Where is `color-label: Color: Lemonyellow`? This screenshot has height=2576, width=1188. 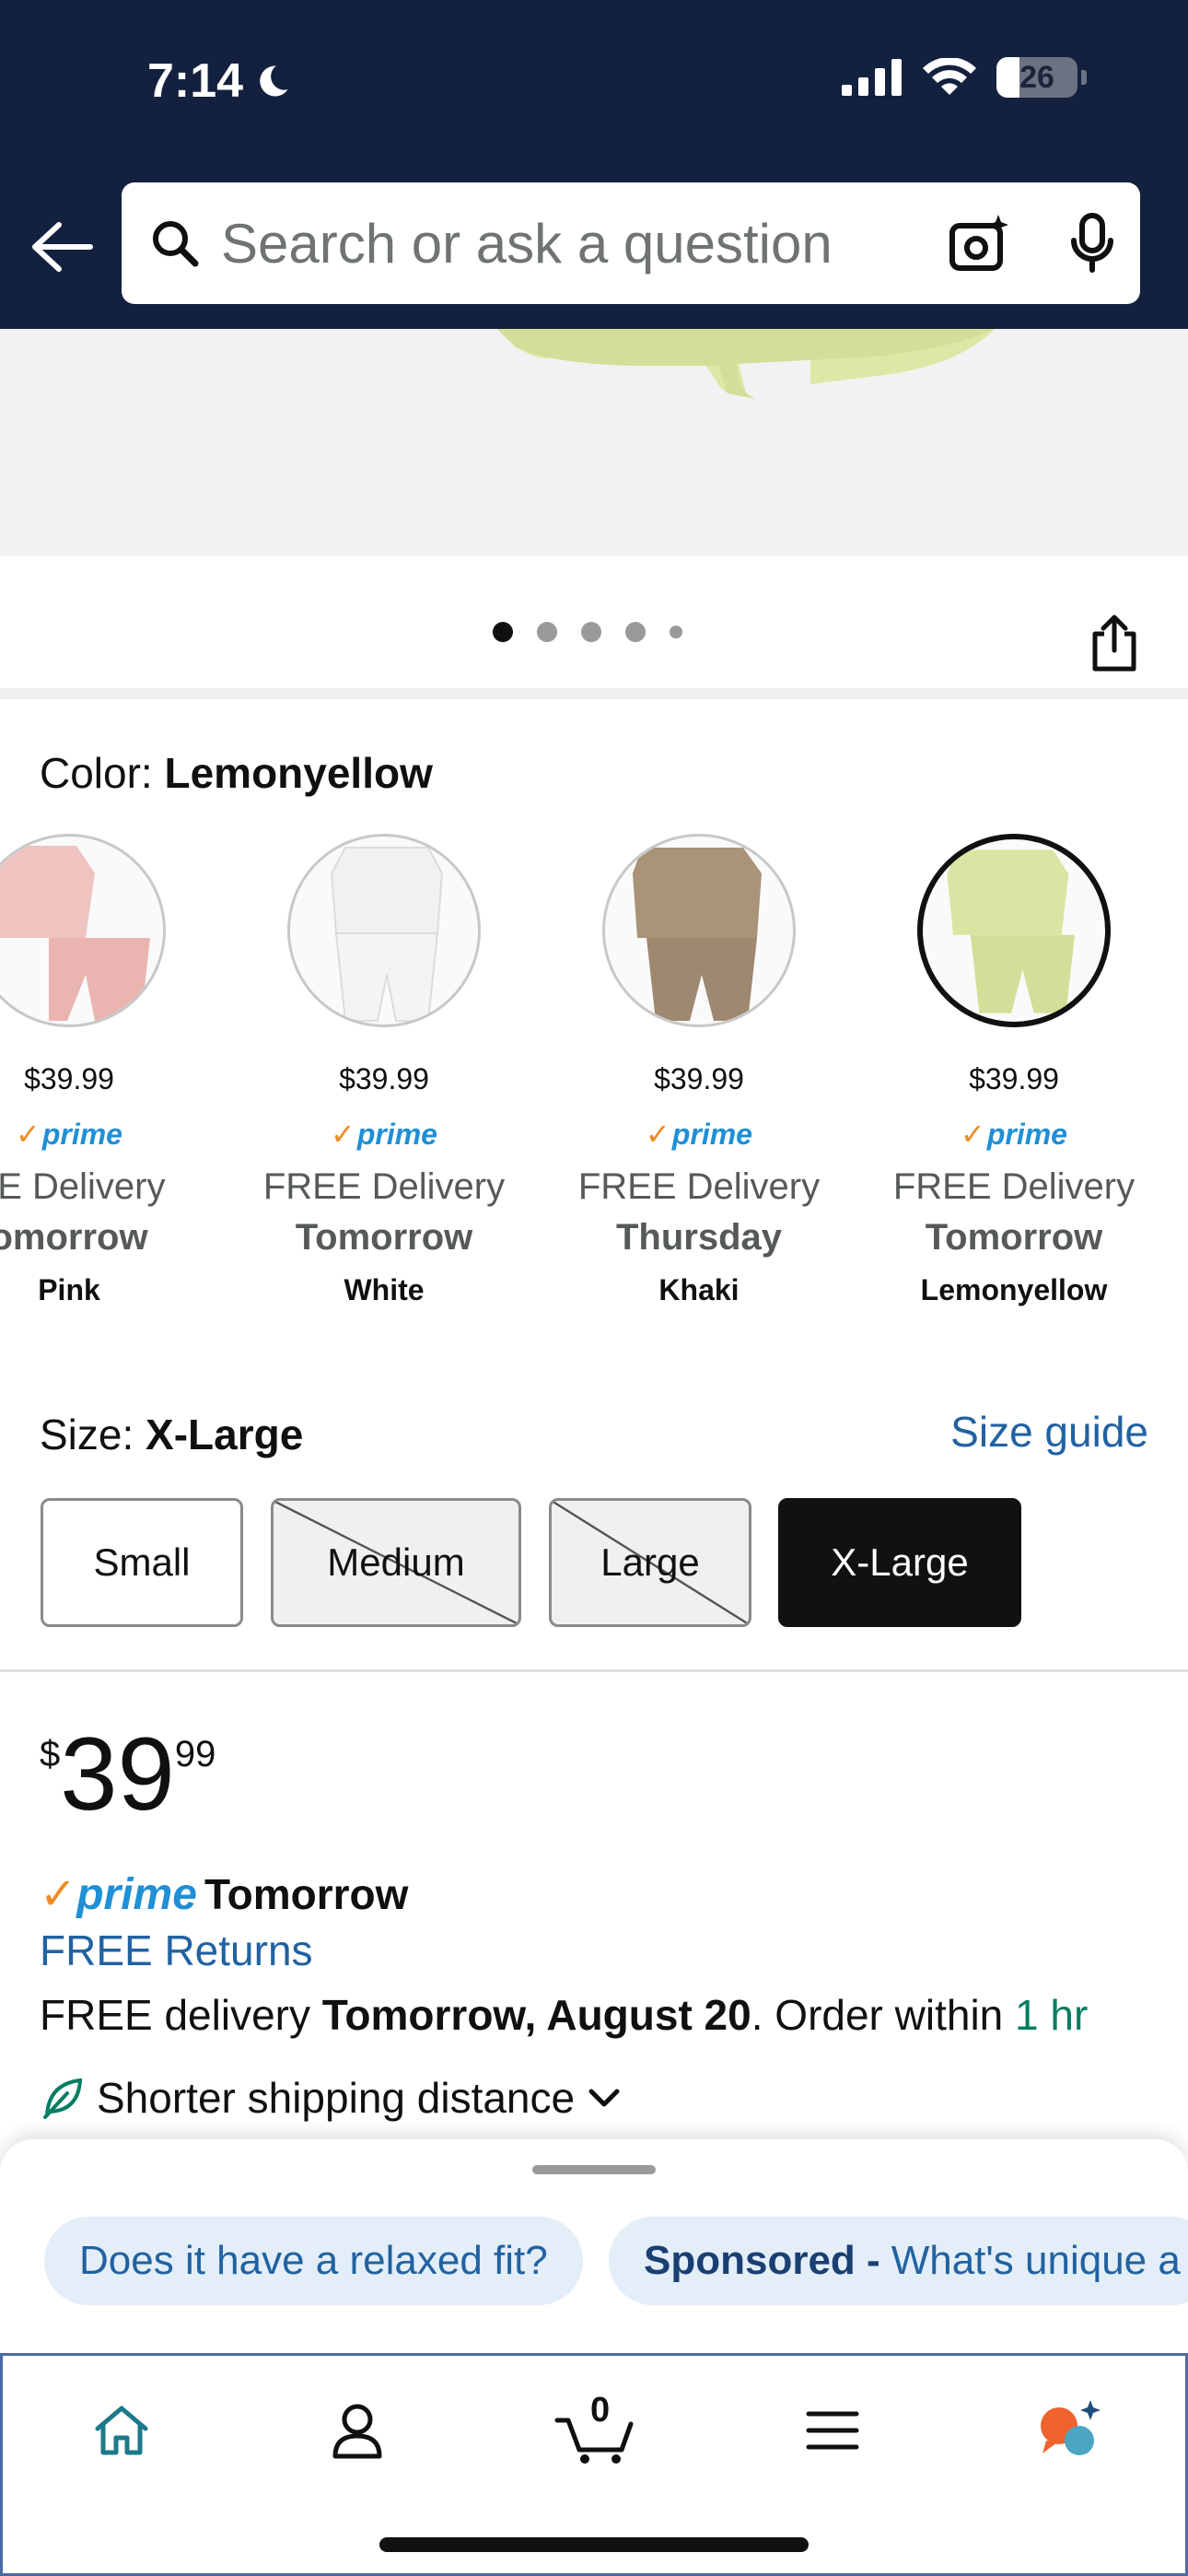
color-label: Color: Lemonyellow is located at coordinates (236, 773).